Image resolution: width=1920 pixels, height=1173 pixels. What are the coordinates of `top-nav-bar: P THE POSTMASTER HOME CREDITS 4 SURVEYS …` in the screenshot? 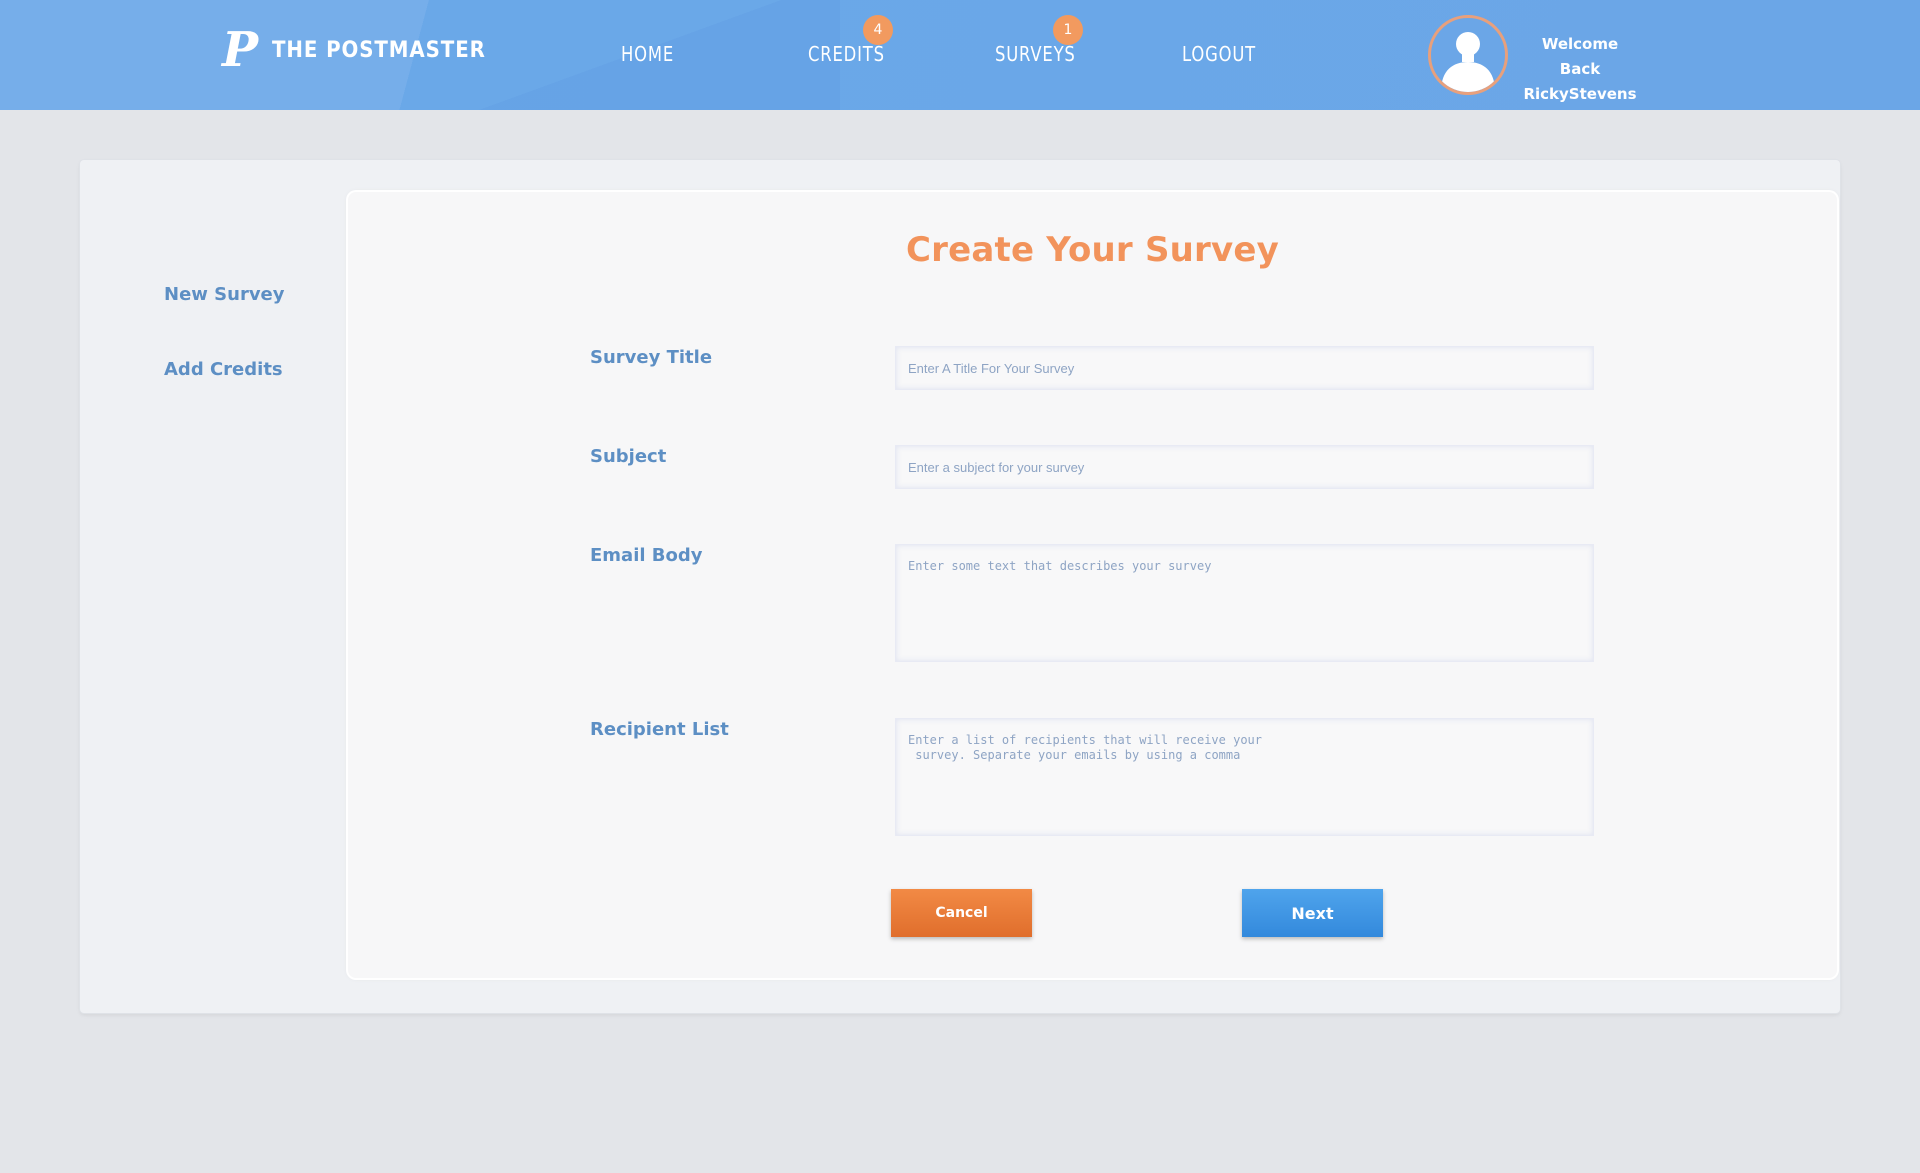 It's located at (960, 55).